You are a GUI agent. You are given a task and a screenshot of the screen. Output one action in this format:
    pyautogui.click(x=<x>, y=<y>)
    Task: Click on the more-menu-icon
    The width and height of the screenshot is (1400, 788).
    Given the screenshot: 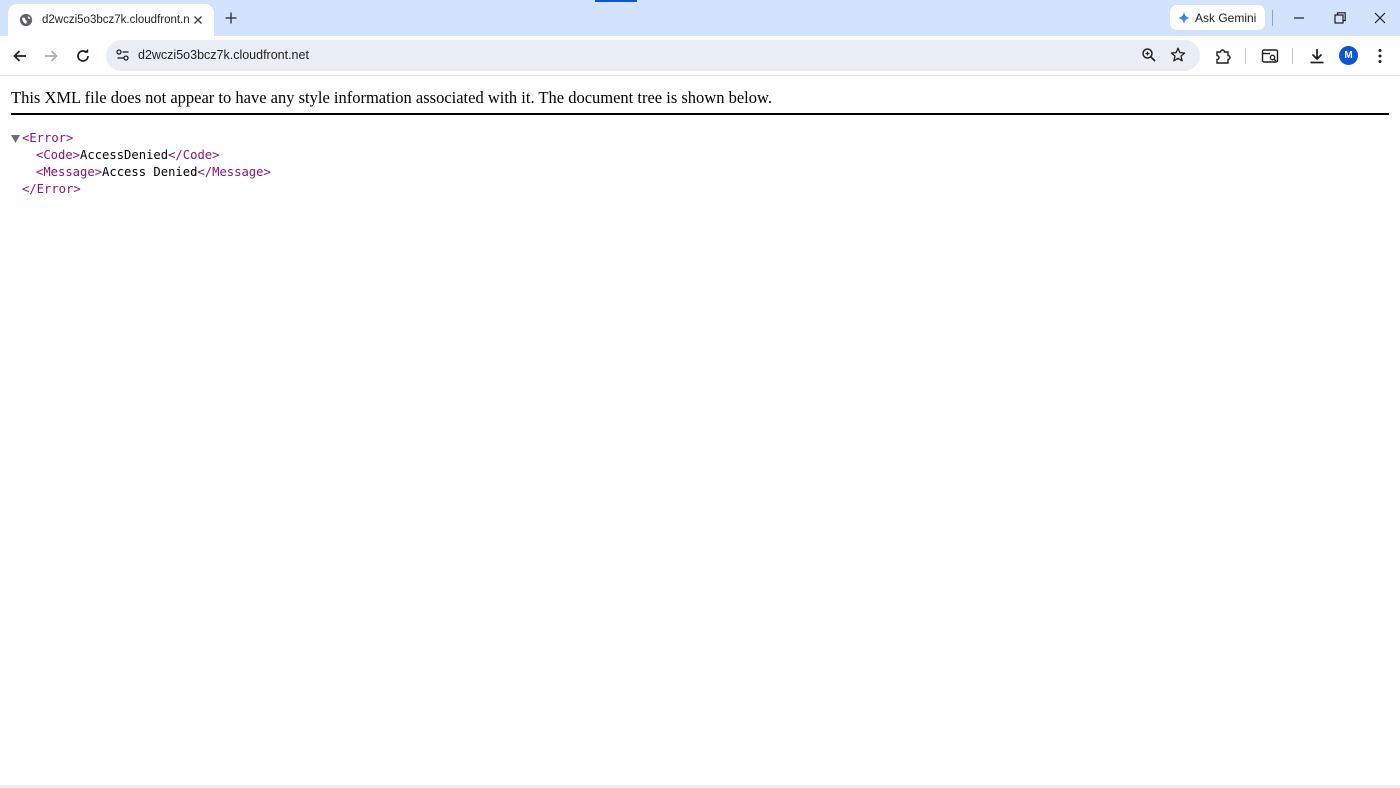 What is the action you would take?
    pyautogui.click(x=1380, y=56)
    